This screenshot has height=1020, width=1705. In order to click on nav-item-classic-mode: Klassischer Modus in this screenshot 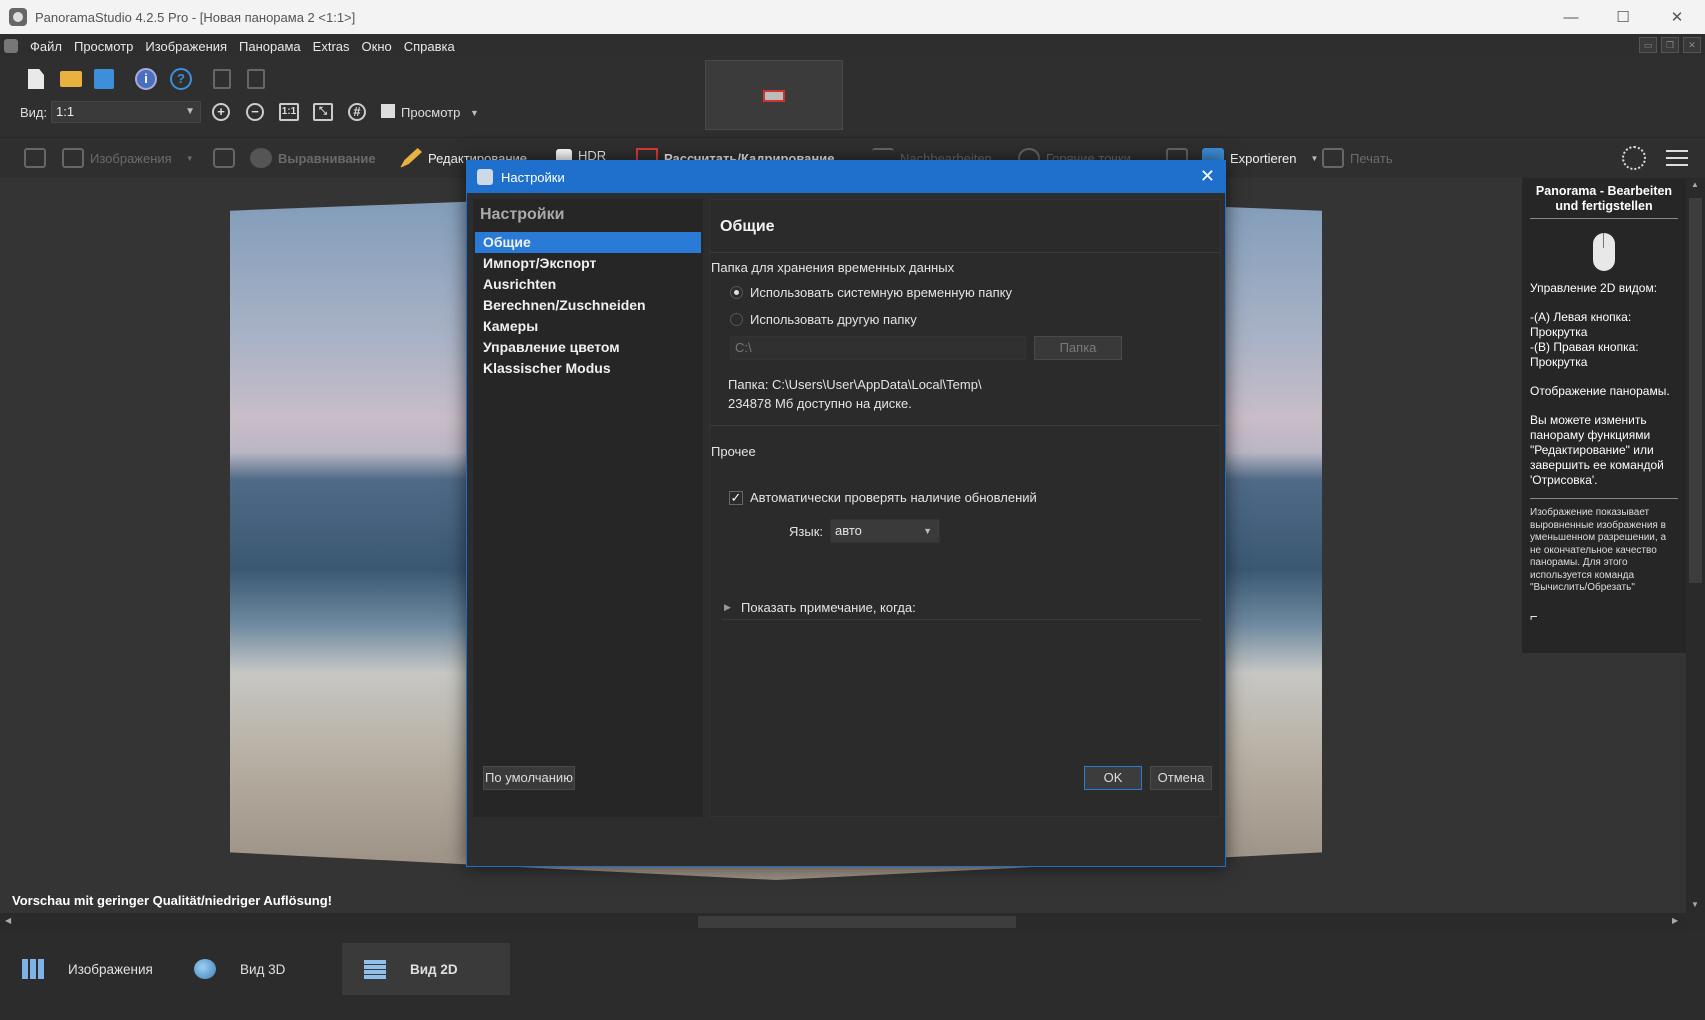, I will do `click(588, 368)`.